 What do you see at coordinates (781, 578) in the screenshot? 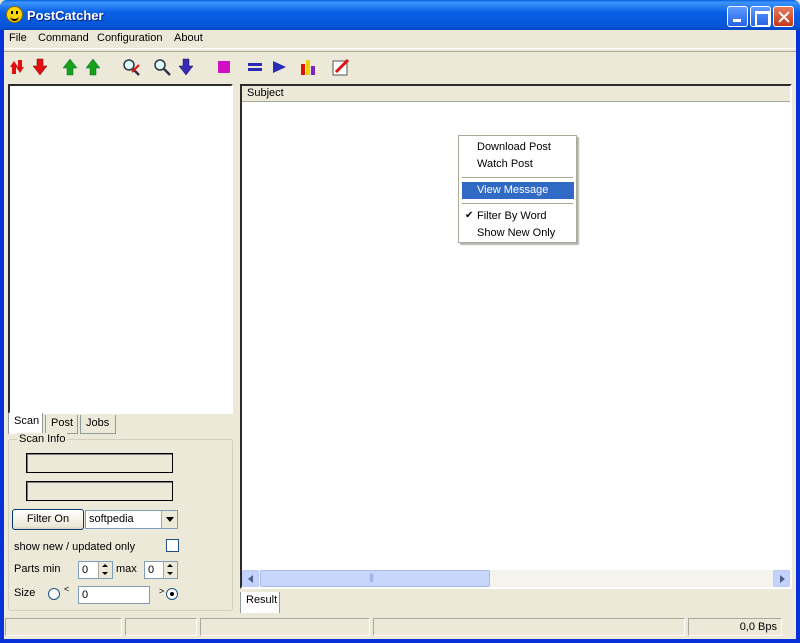
I see `scroll-right-icon` at bounding box center [781, 578].